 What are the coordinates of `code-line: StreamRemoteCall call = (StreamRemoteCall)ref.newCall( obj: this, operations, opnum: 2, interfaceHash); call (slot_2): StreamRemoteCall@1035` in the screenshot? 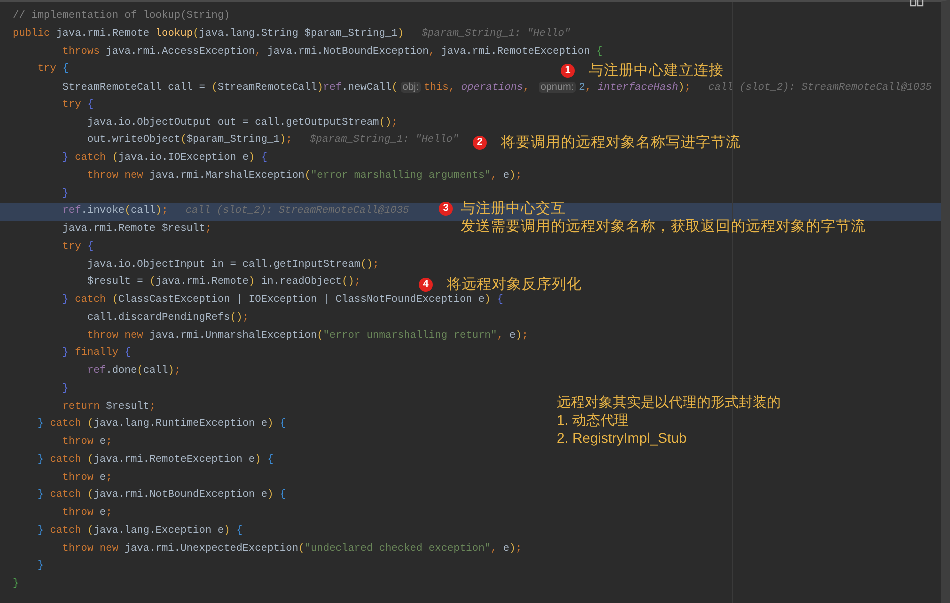 It's located at (497, 88).